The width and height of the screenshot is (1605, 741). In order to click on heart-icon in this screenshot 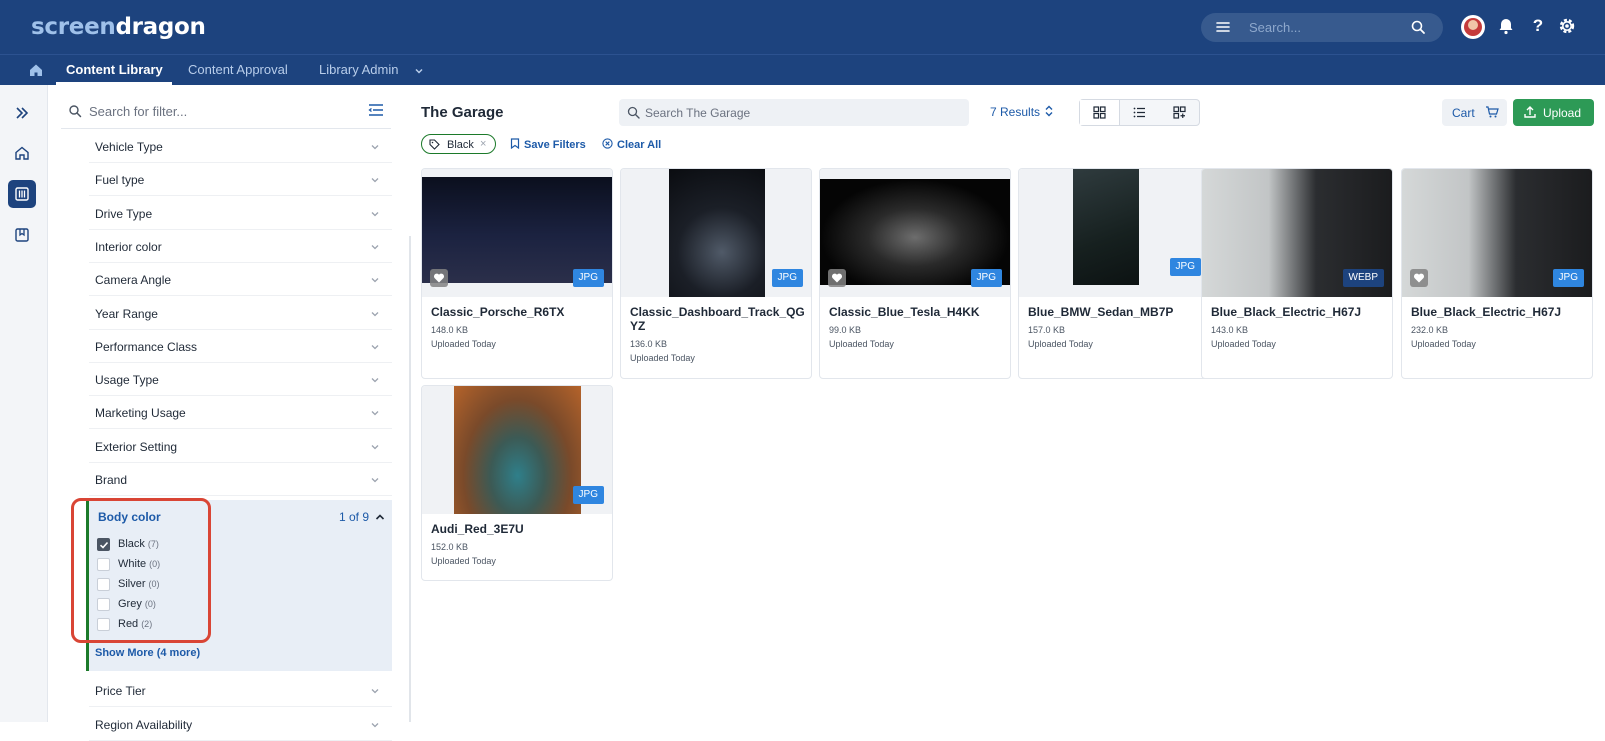, I will do `click(1419, 278)`.